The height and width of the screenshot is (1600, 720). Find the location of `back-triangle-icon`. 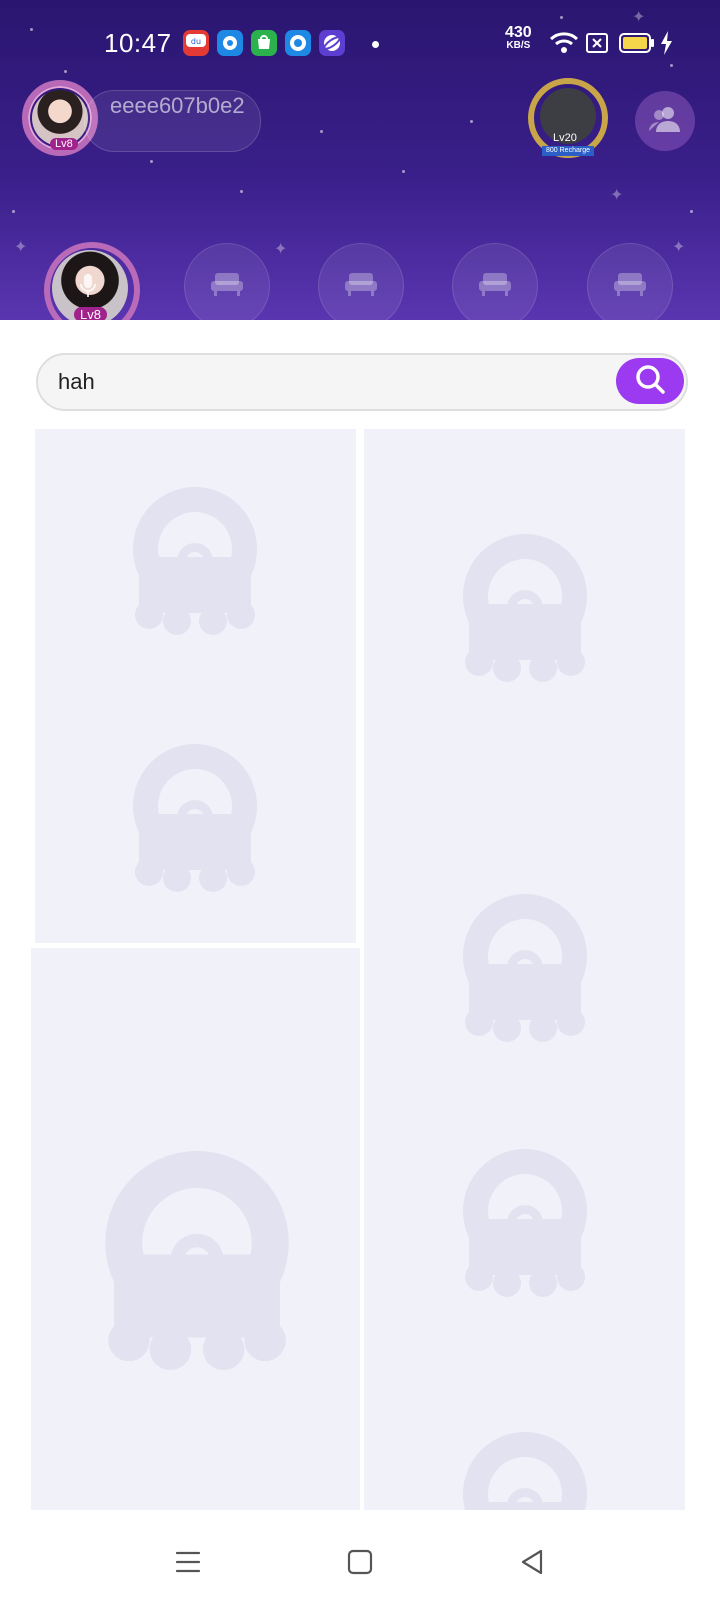

back-triangle-icon is located at coordinates (532, 1564).